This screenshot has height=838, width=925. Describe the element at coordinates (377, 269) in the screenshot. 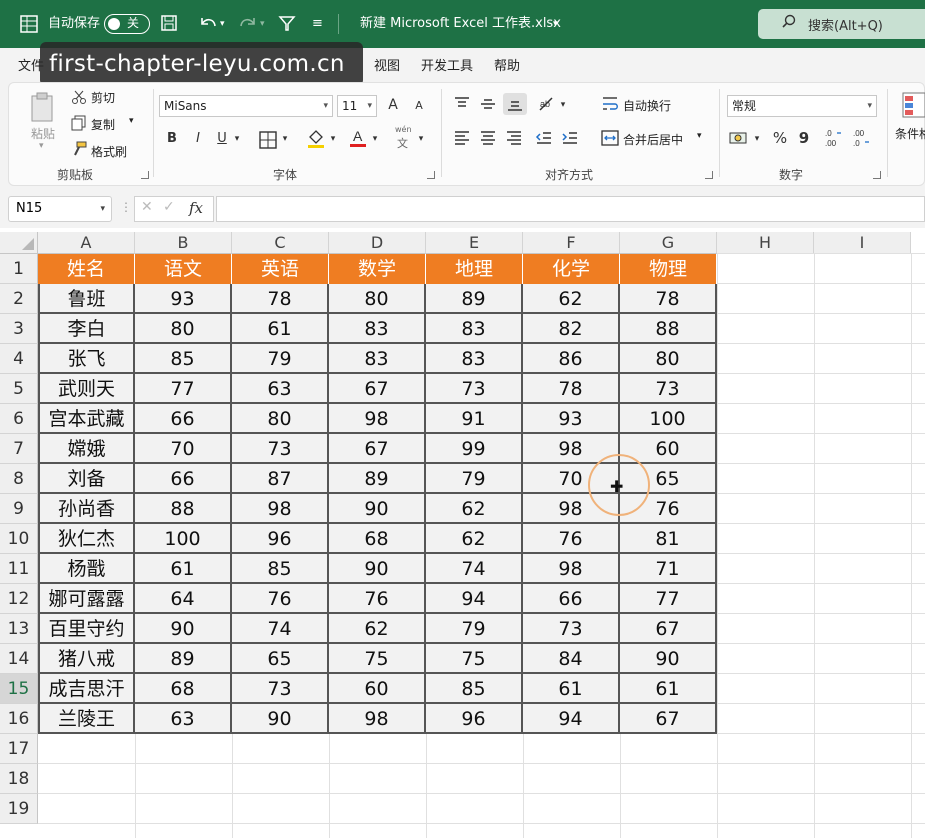

I see `header-cell: 数学` at that location.